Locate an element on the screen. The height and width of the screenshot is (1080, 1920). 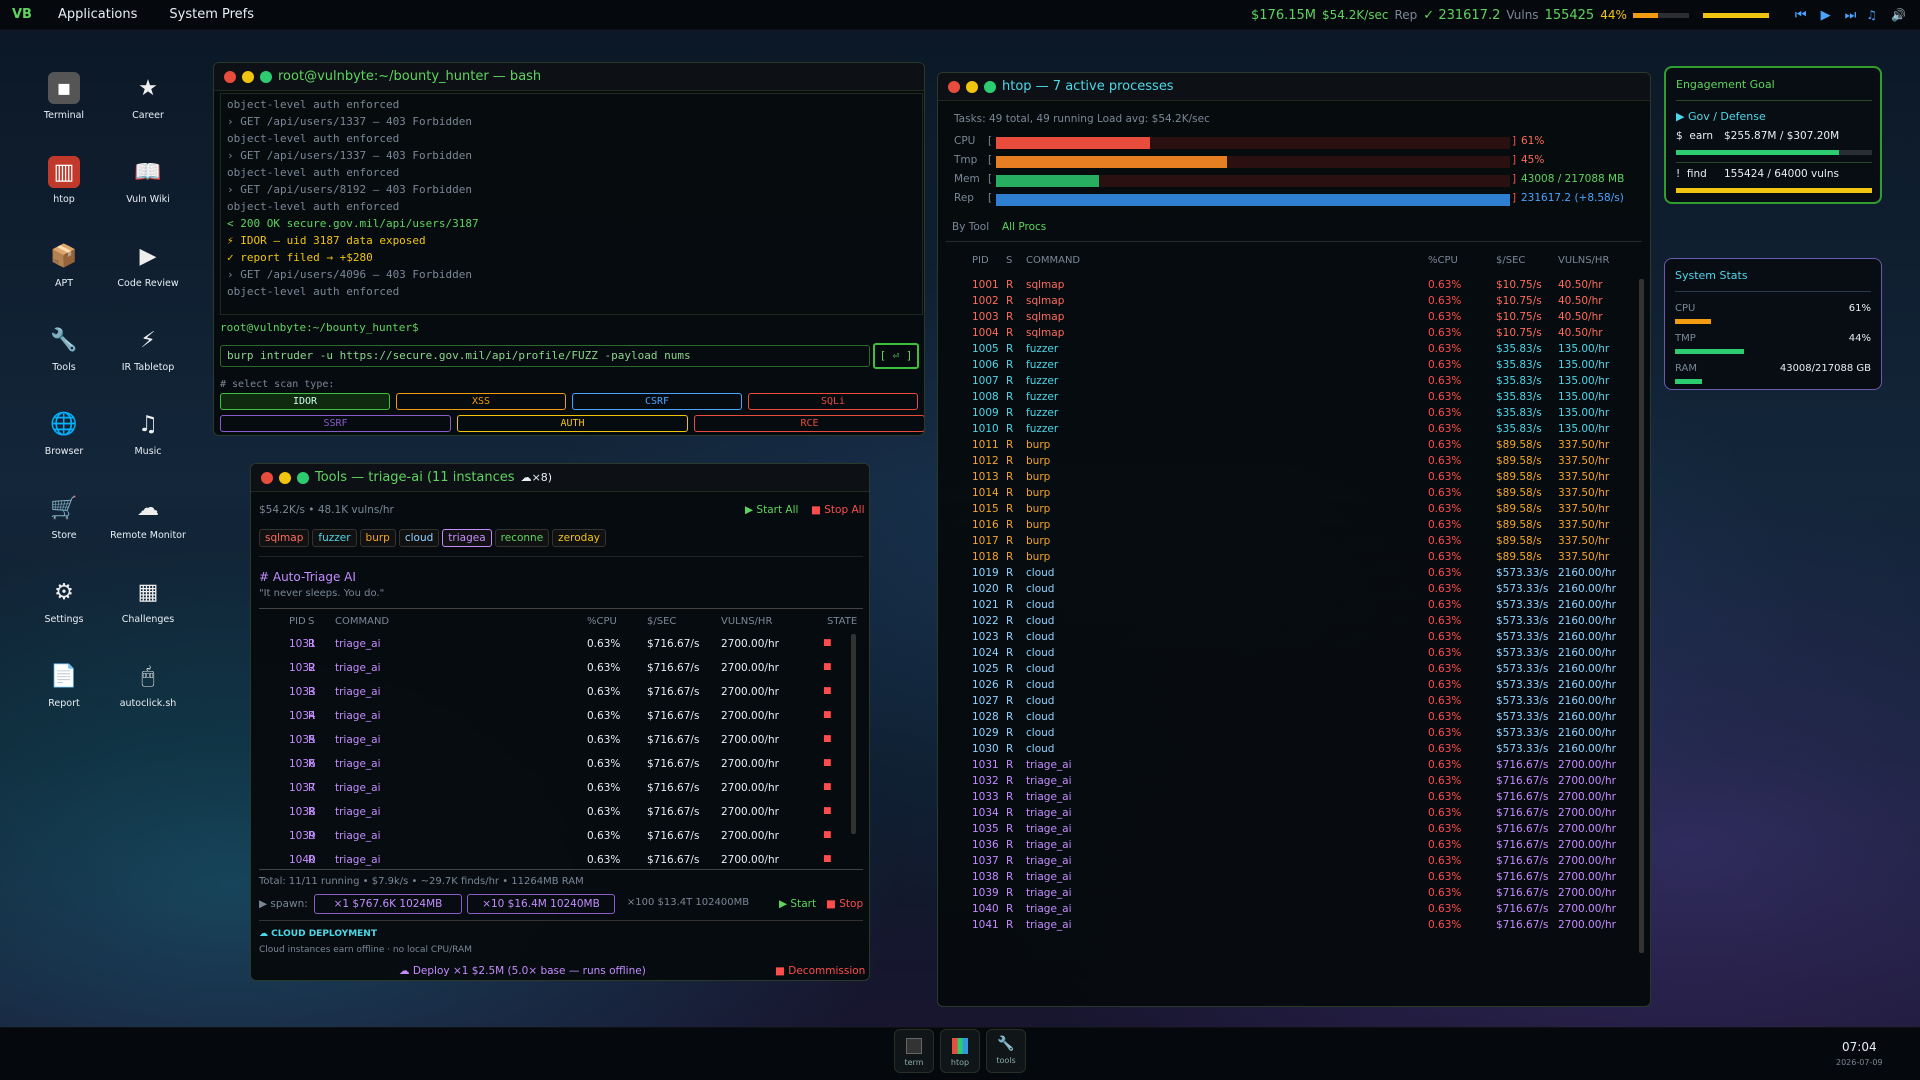
menu-system-prefs: System Prefs is located at coordinates (211, 14).